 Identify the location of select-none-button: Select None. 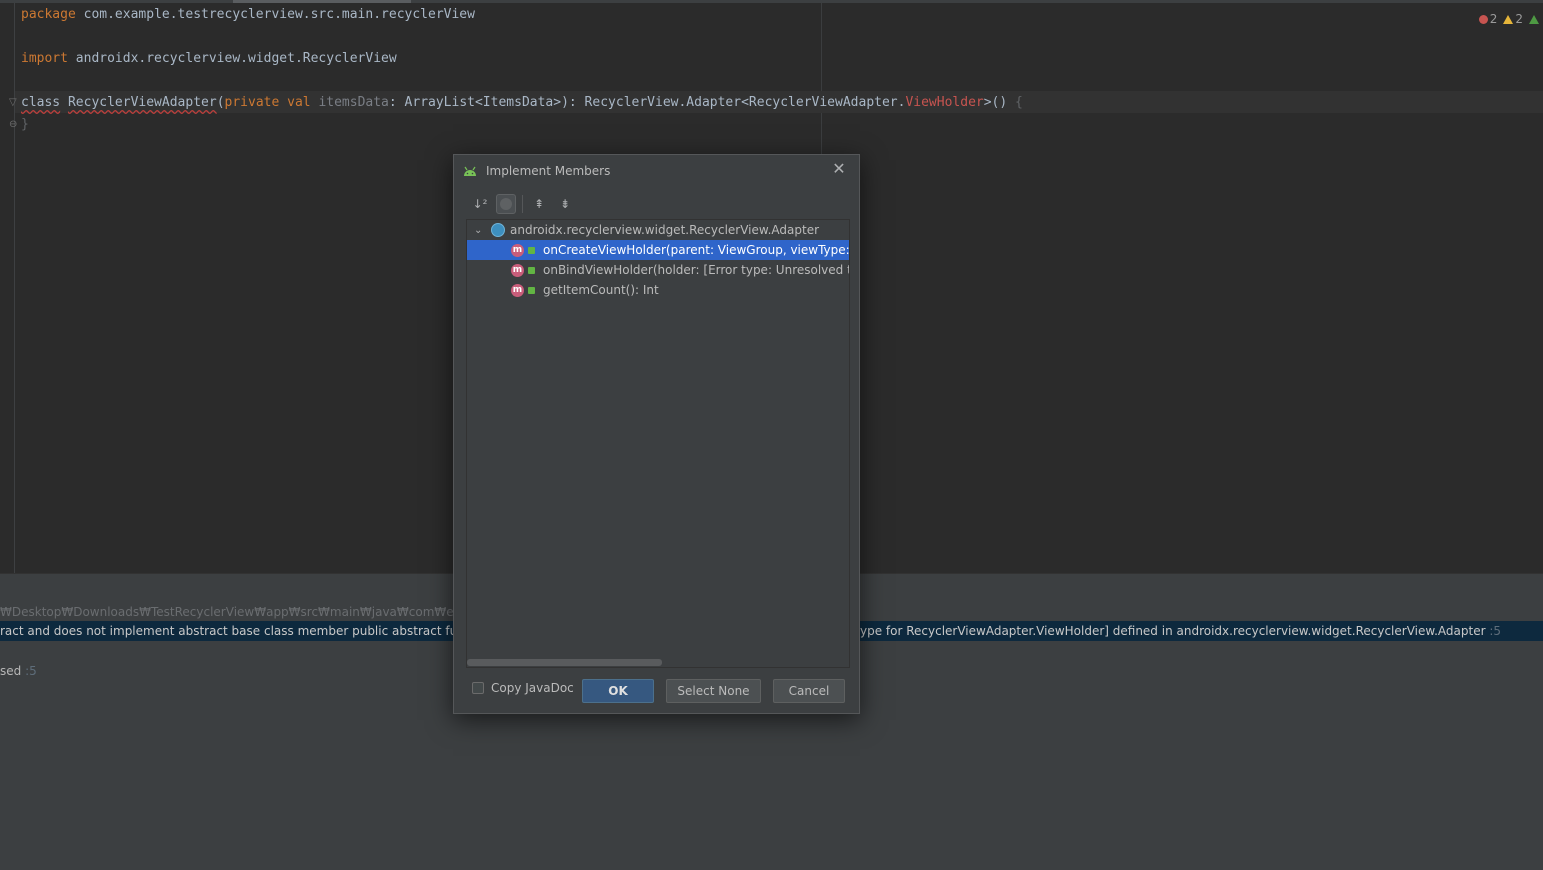
(713, 691).